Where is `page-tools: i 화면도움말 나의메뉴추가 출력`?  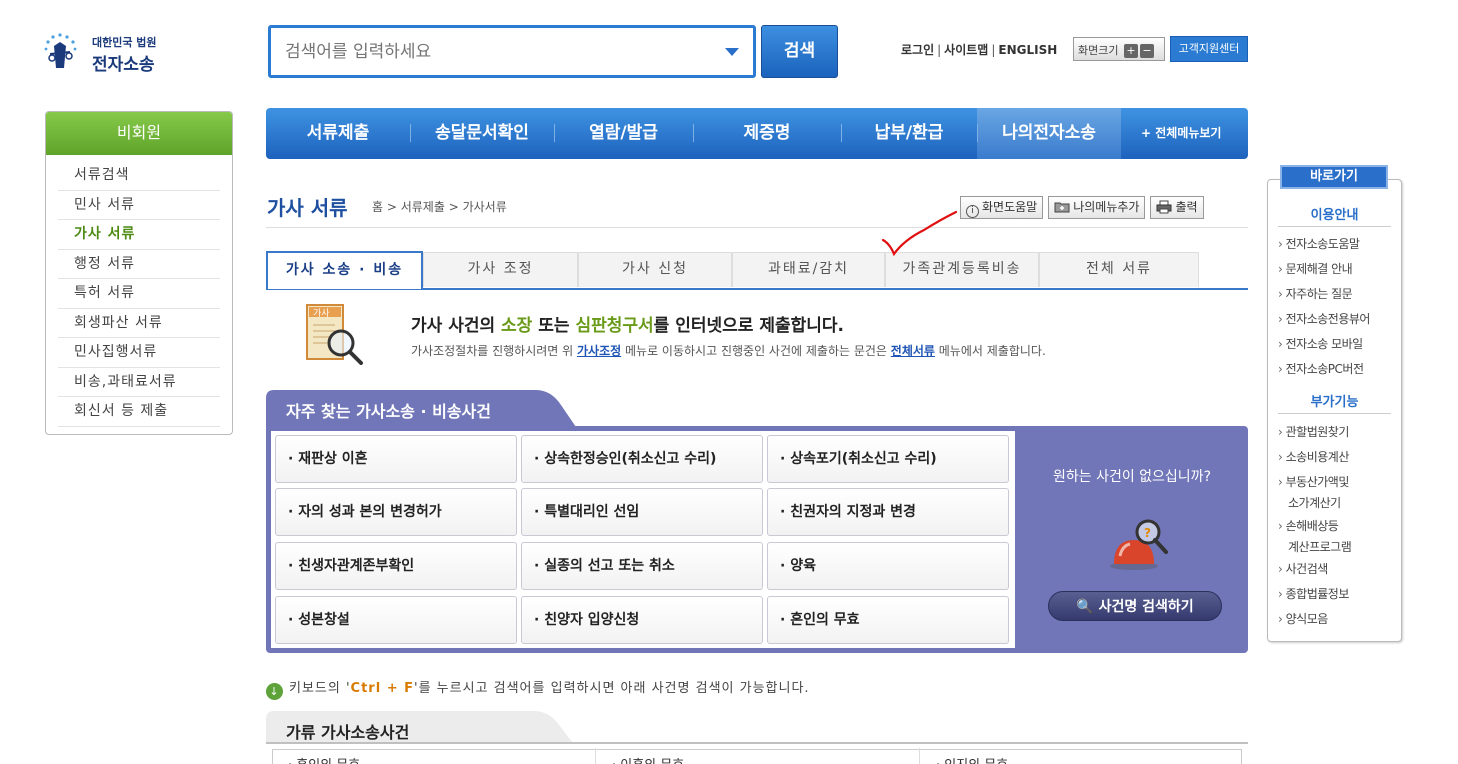
page-tools: i 화면도움말 나의메뉴추가 출력 is located at coordinates (1082, 207).